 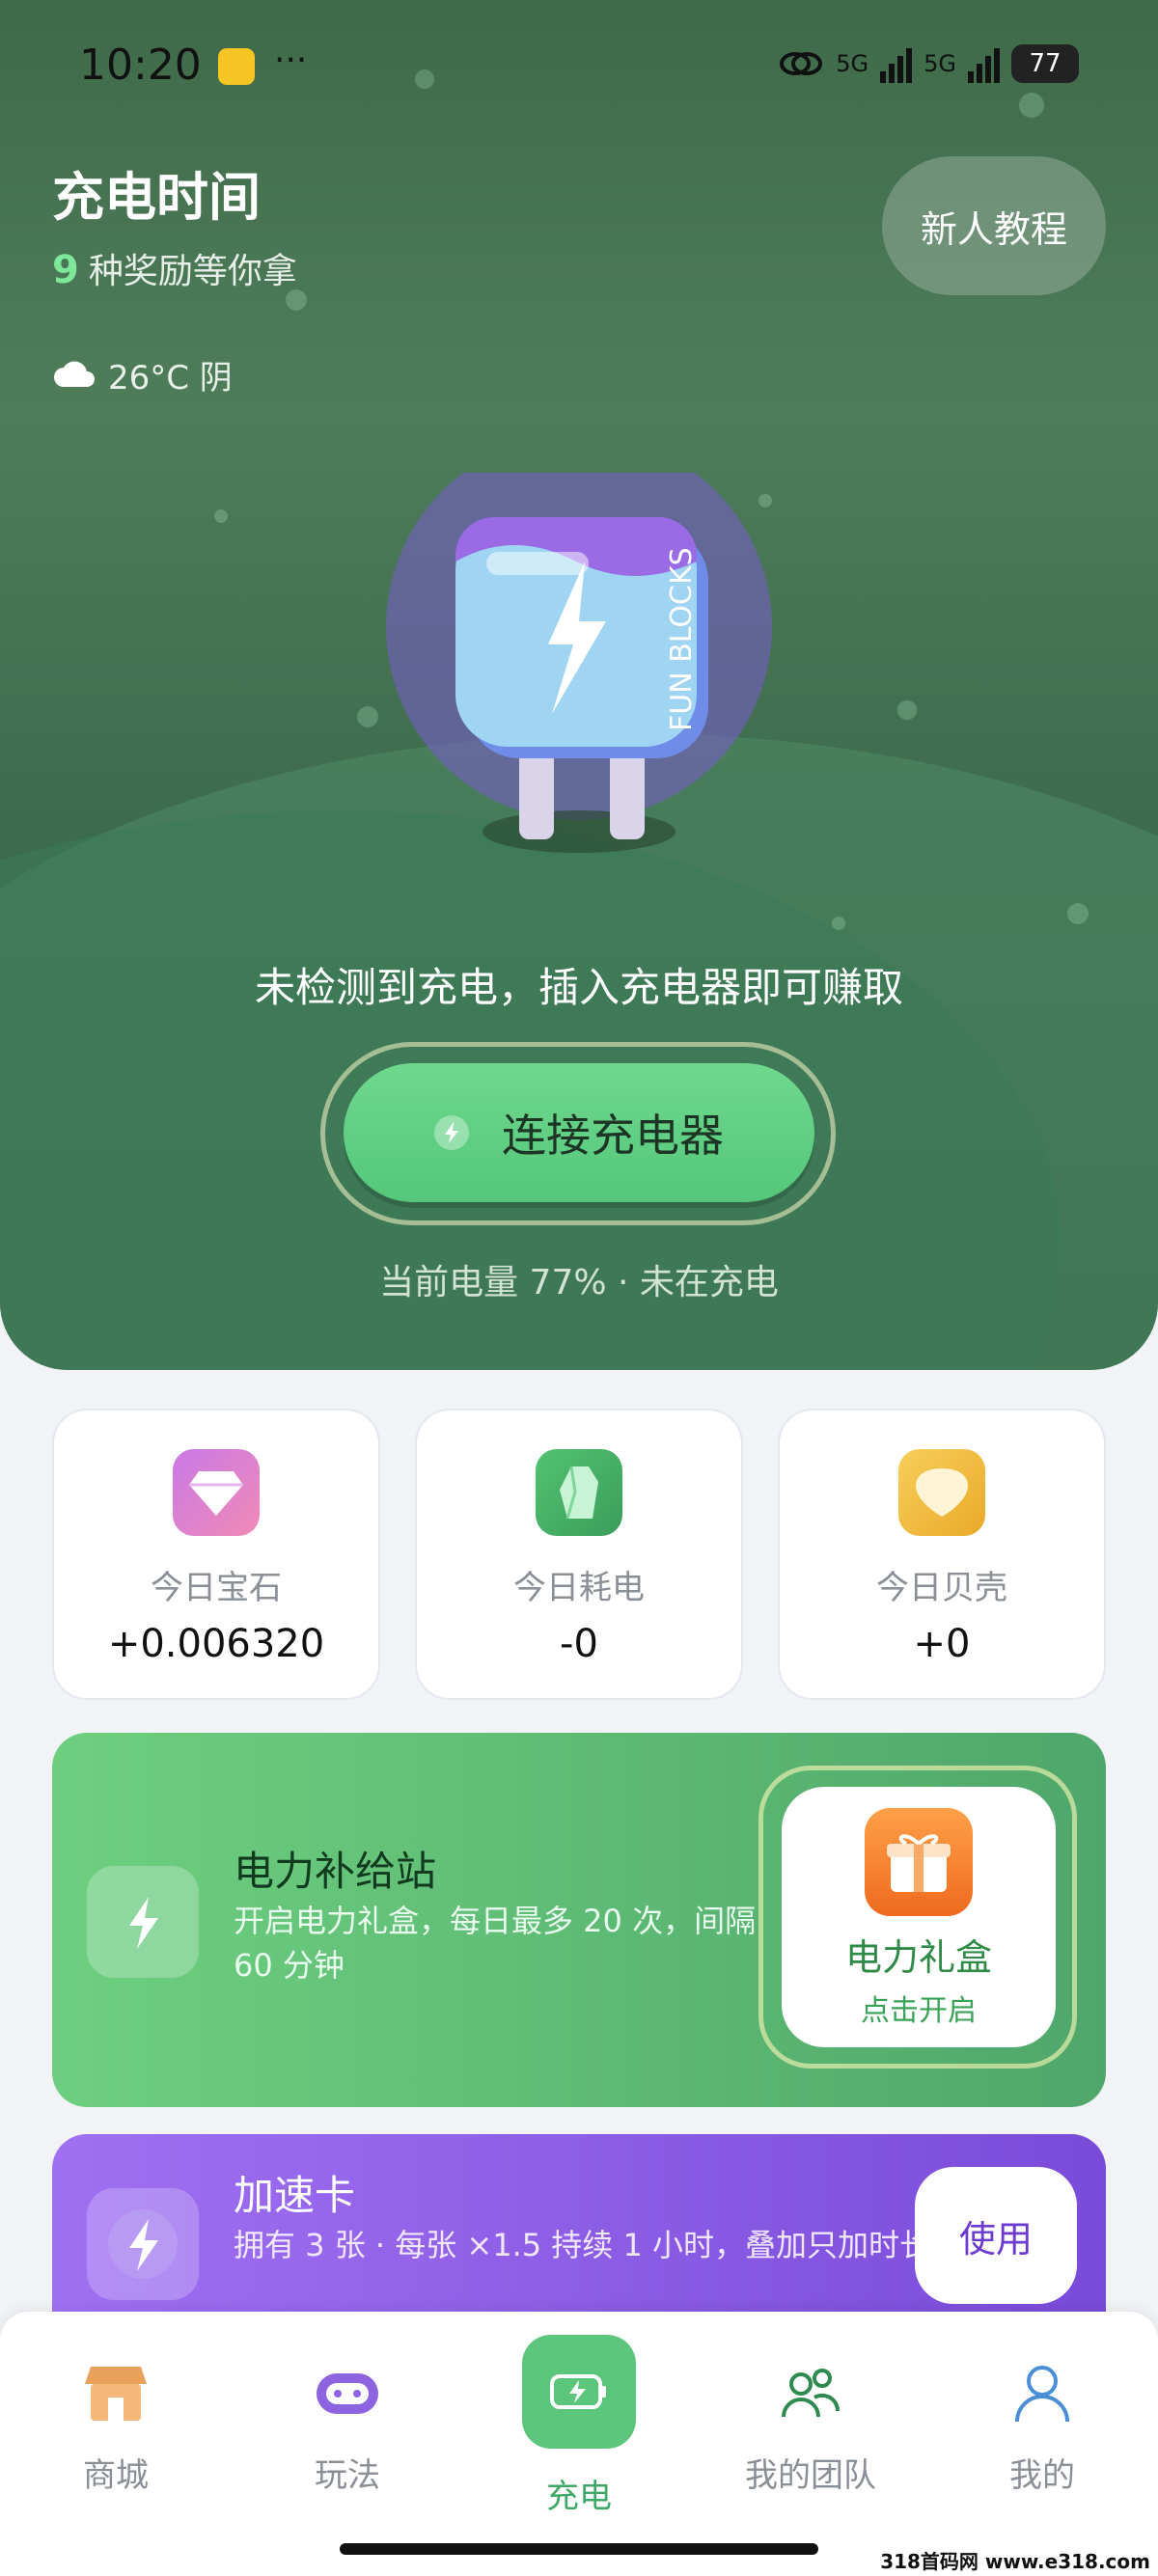 I want to click on weather-text: 26°C 阴, so click(x=170, y=378).